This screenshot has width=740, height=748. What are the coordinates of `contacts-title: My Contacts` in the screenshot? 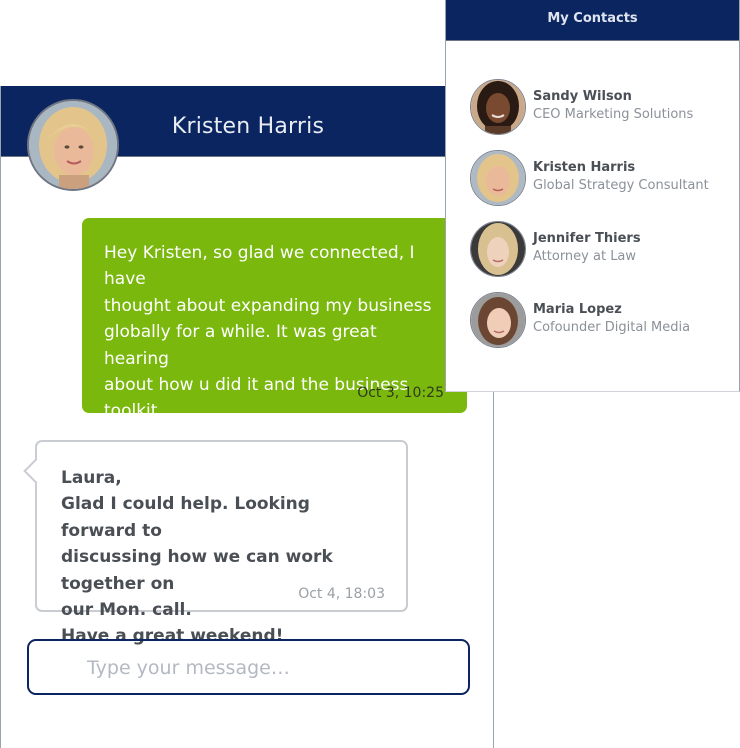 It's located at (592, 18).